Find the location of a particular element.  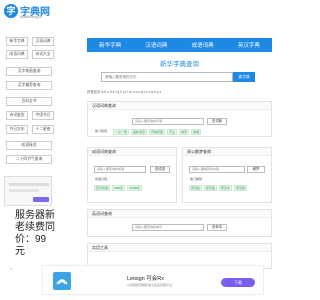

tag: 守株待兔 is located at coordinates (157, 132).